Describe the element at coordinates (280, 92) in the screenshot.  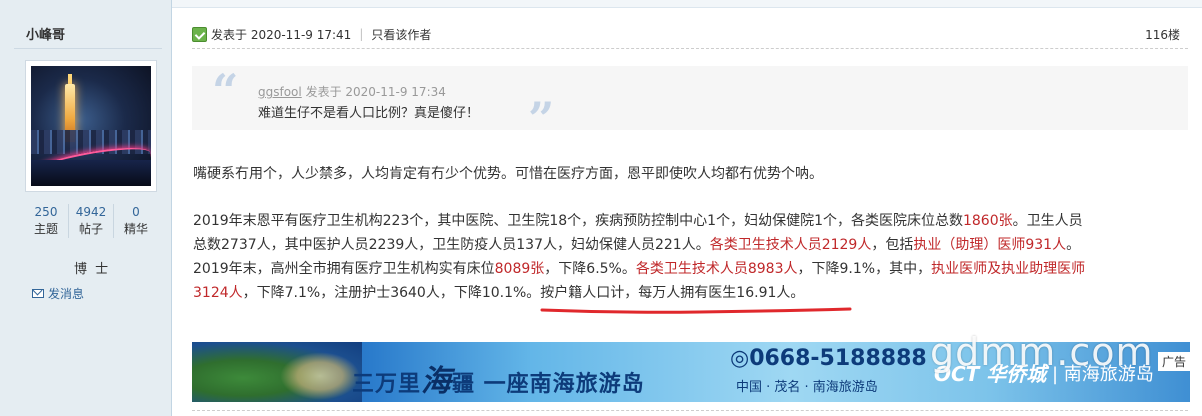
I see `quote-user-link: ggsfool` at that location.